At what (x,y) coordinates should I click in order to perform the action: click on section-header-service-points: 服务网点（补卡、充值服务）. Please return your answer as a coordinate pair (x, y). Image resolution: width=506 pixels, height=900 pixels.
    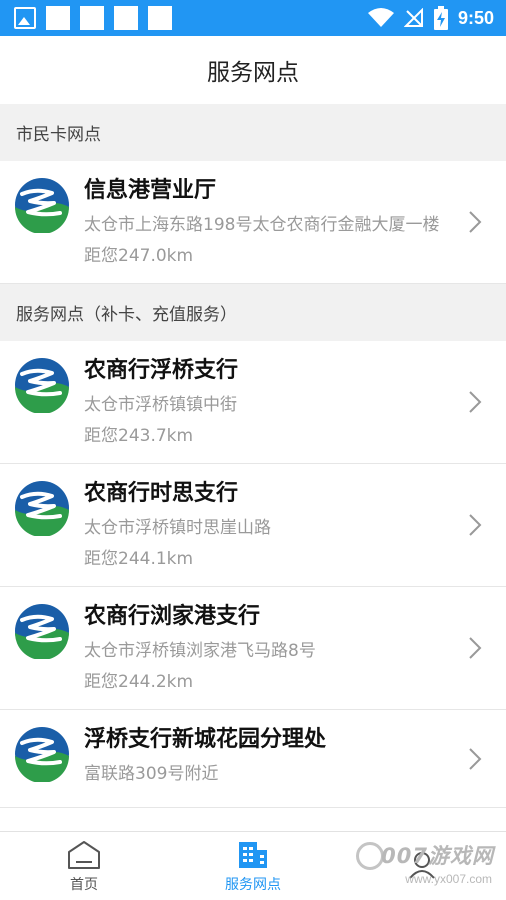
    Looking at the image, I should click on (253, 312).